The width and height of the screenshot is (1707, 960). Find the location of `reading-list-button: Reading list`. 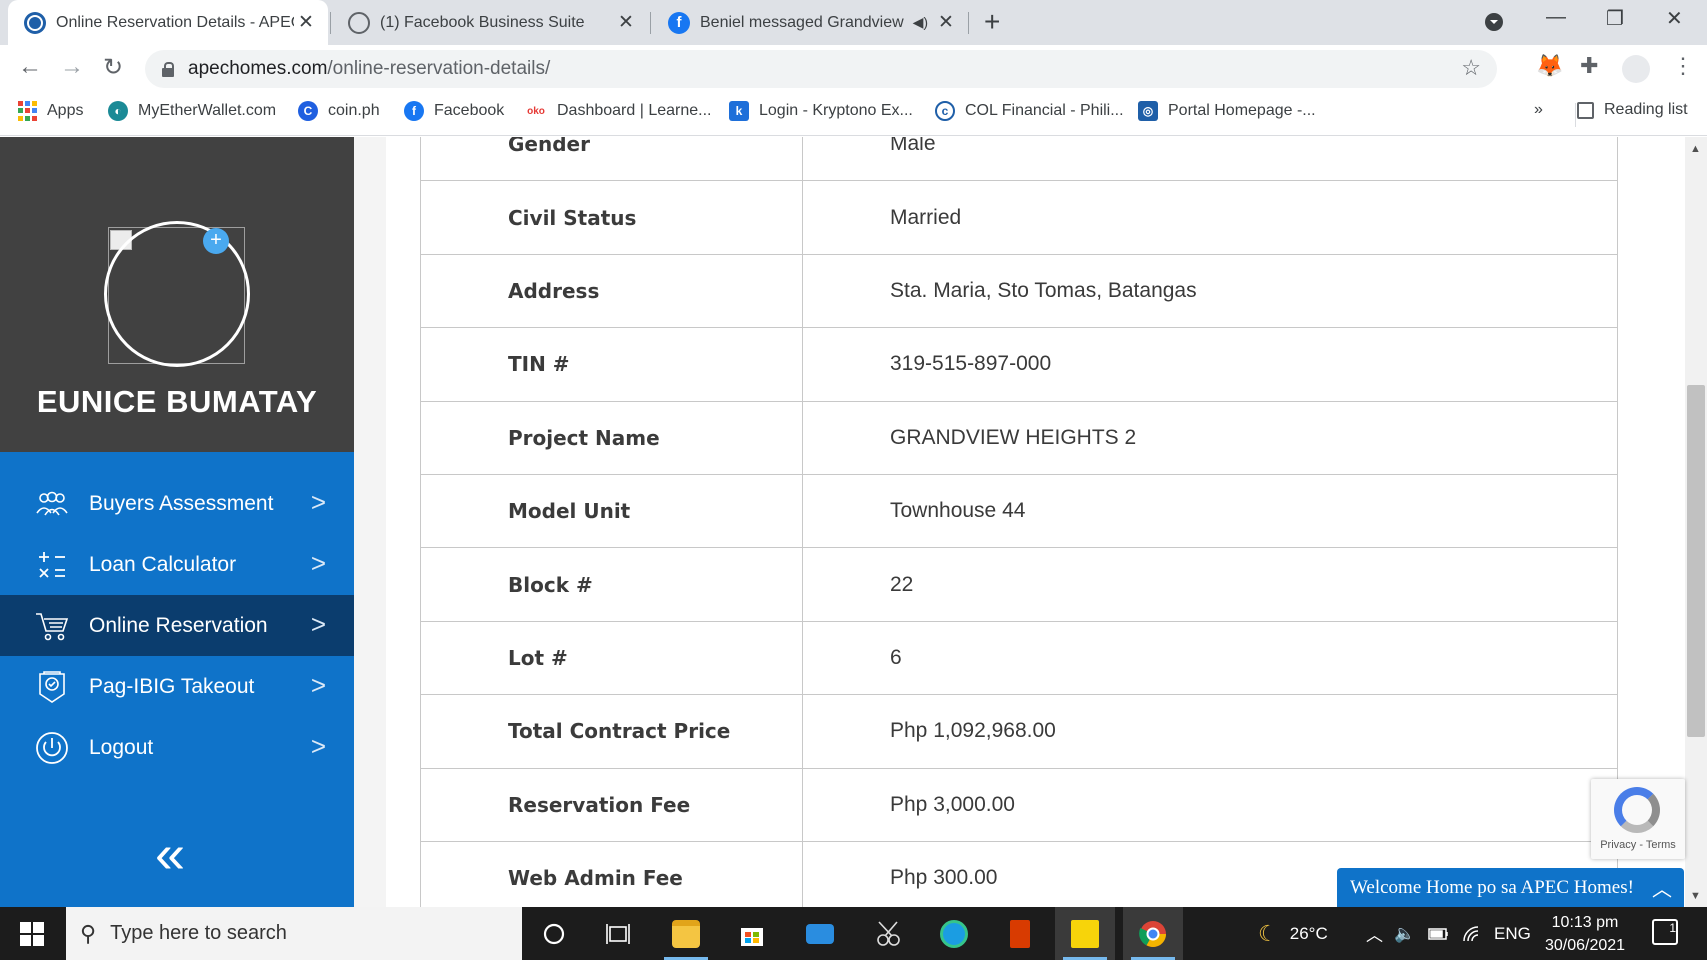

reading-list-button: Reading list is located at coordinates (1631, 110).